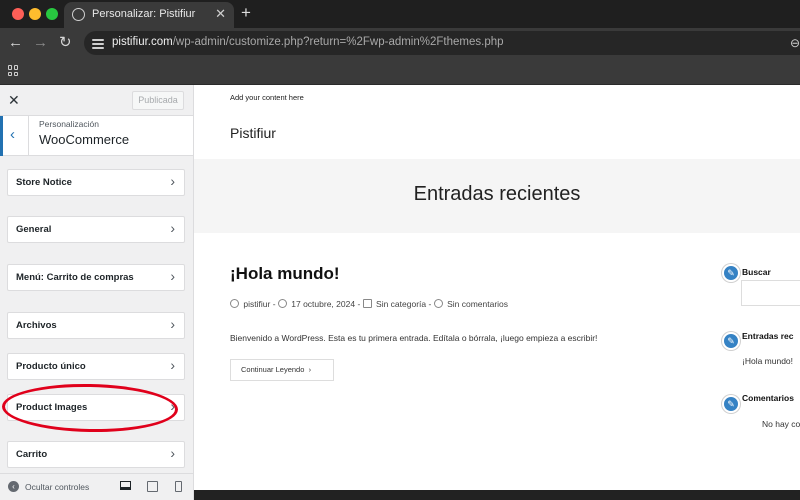  What do you see at coordinates (96, 486) in the screenshot?
I see `sidebar-footer: ‹ Ocultar controles` at bounding box center [96, 486].